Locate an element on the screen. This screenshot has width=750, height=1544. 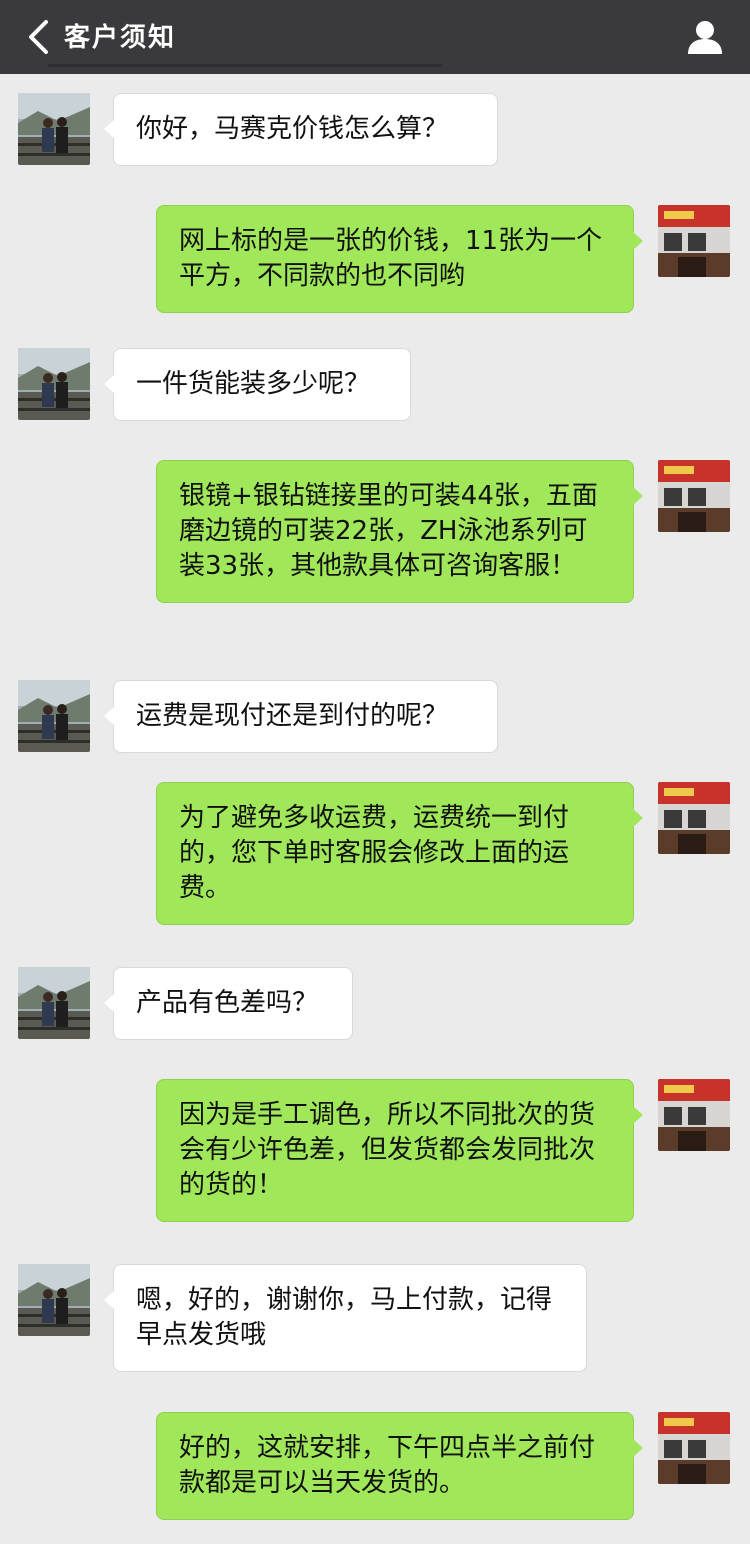
chevron-left-icon is located at coordinates (38, 37).